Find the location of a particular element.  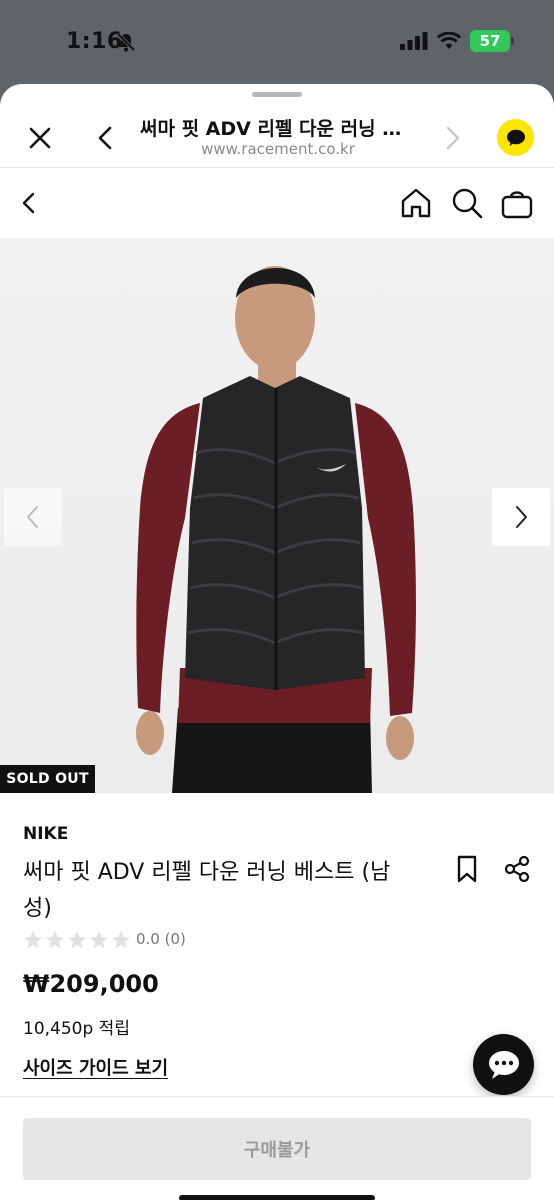

browser-back-icon is located at coordinates (106, 138).